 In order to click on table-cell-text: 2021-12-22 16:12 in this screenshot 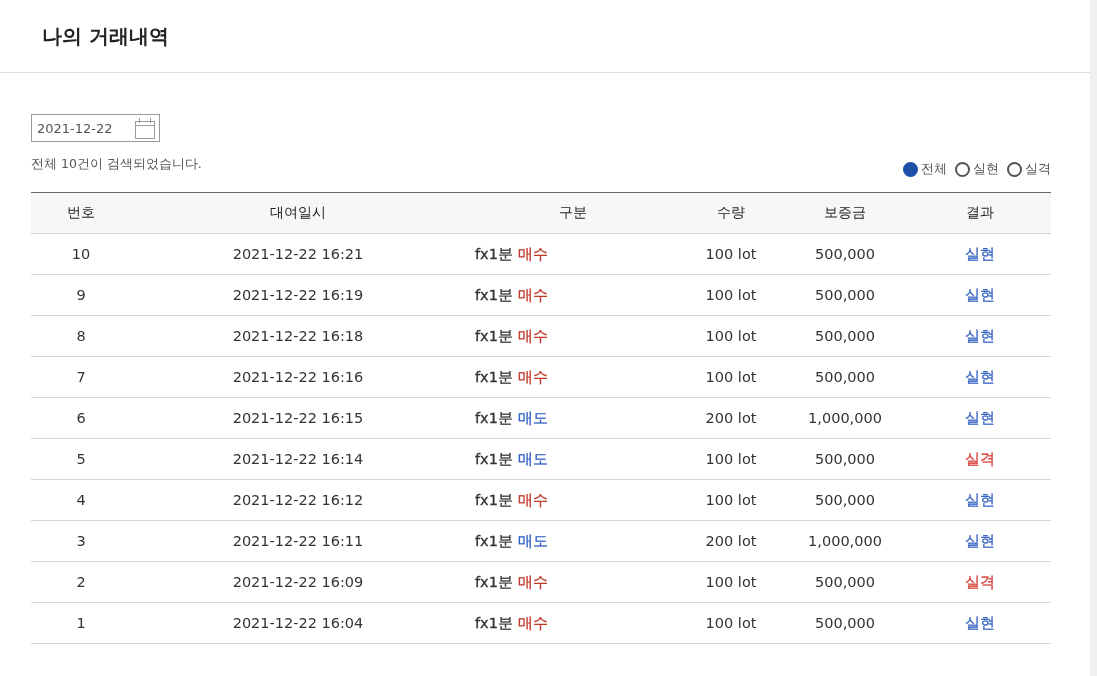, I will do `click(298, 500)`.